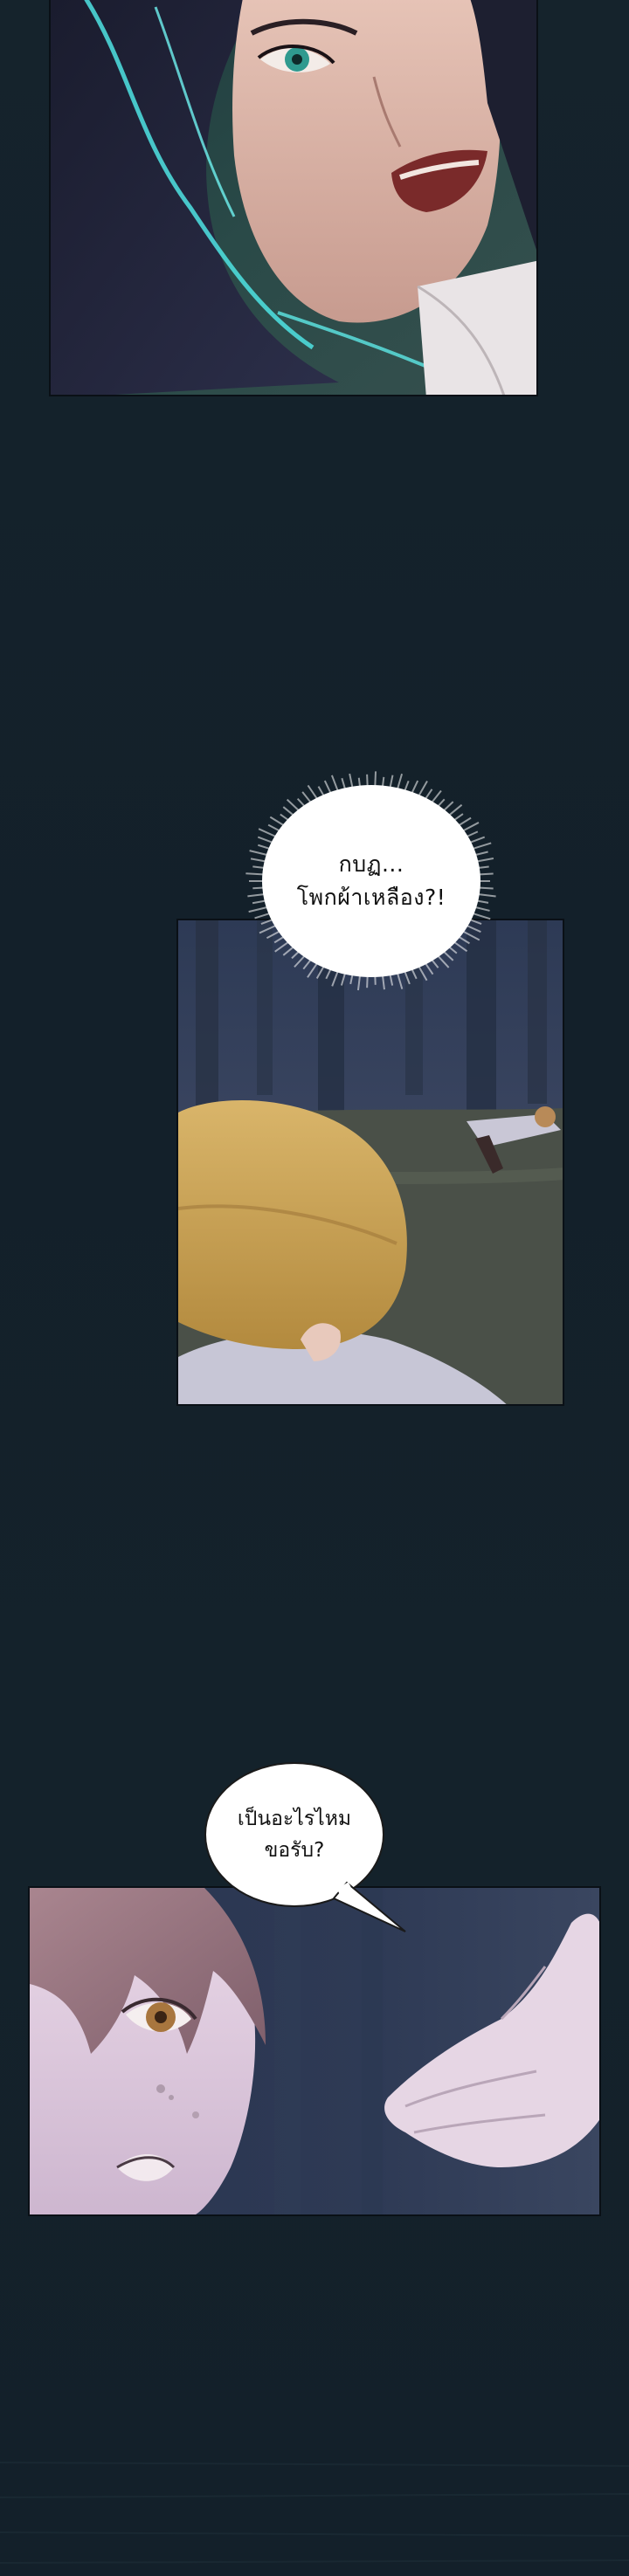 The height and width of the screenshot is (2576, 629). I want to click on burst-bubble-text: กบฏ... โพกผ้าเหลือง?!, so click(371, 881).